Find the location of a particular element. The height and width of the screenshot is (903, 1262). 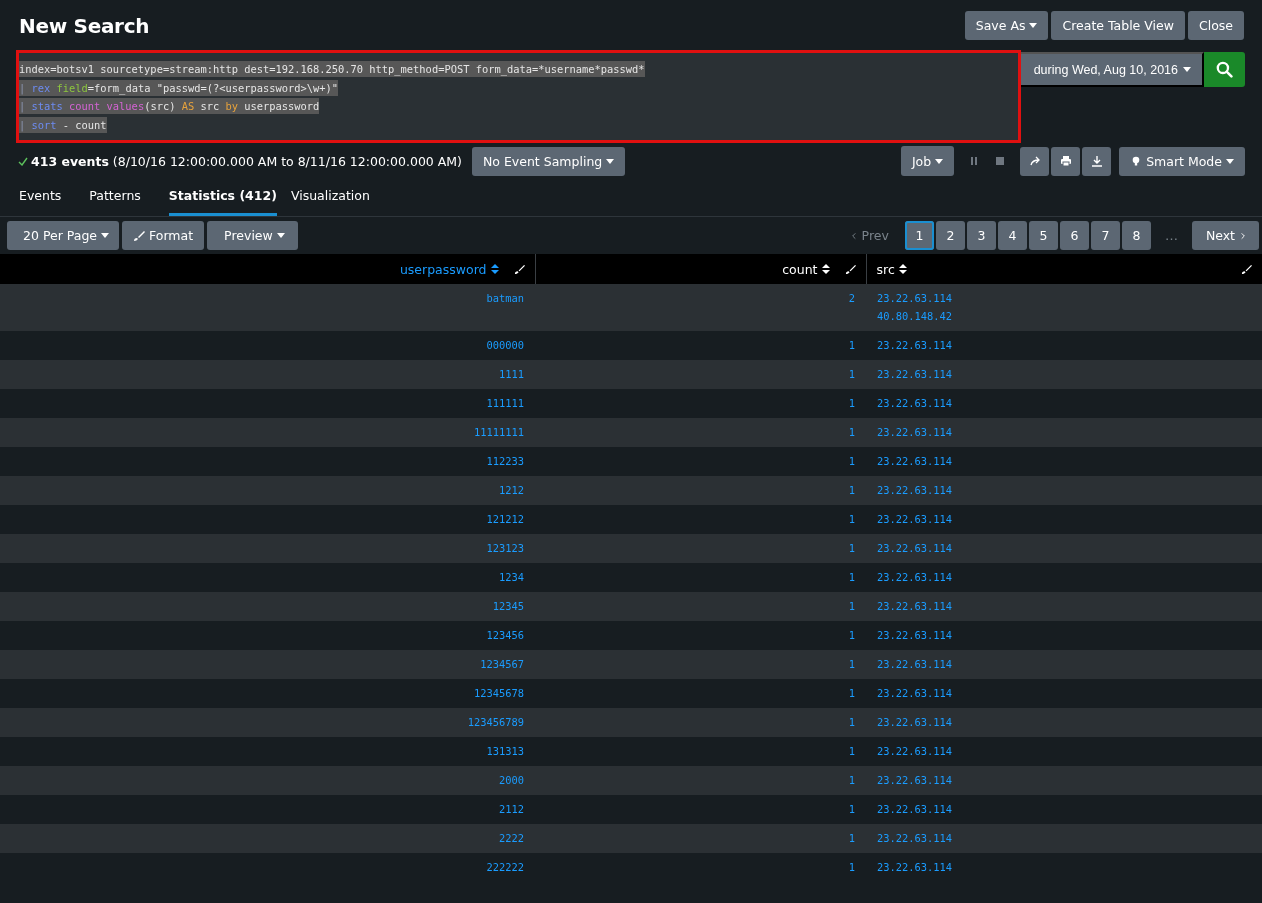

page-title: New Search is located at coordinates (84, 25).